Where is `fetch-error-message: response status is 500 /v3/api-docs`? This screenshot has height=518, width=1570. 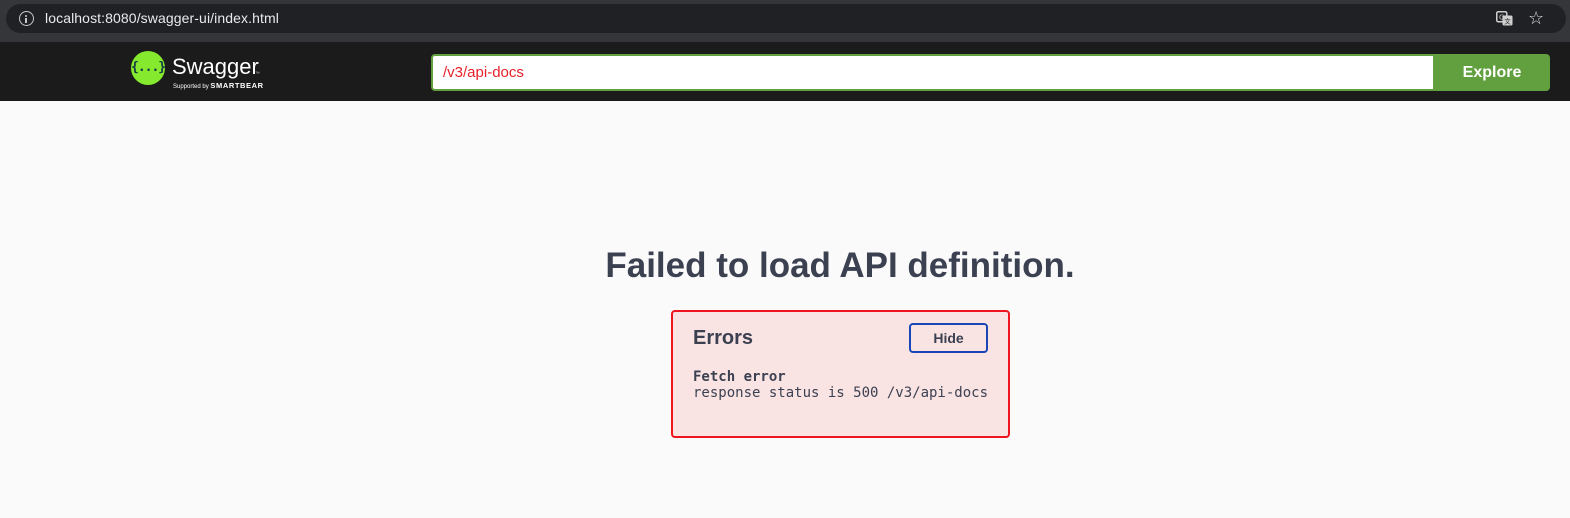
fetch-error-message: response status is 500 /v3/api-docs is located at coordinates (841, 393).